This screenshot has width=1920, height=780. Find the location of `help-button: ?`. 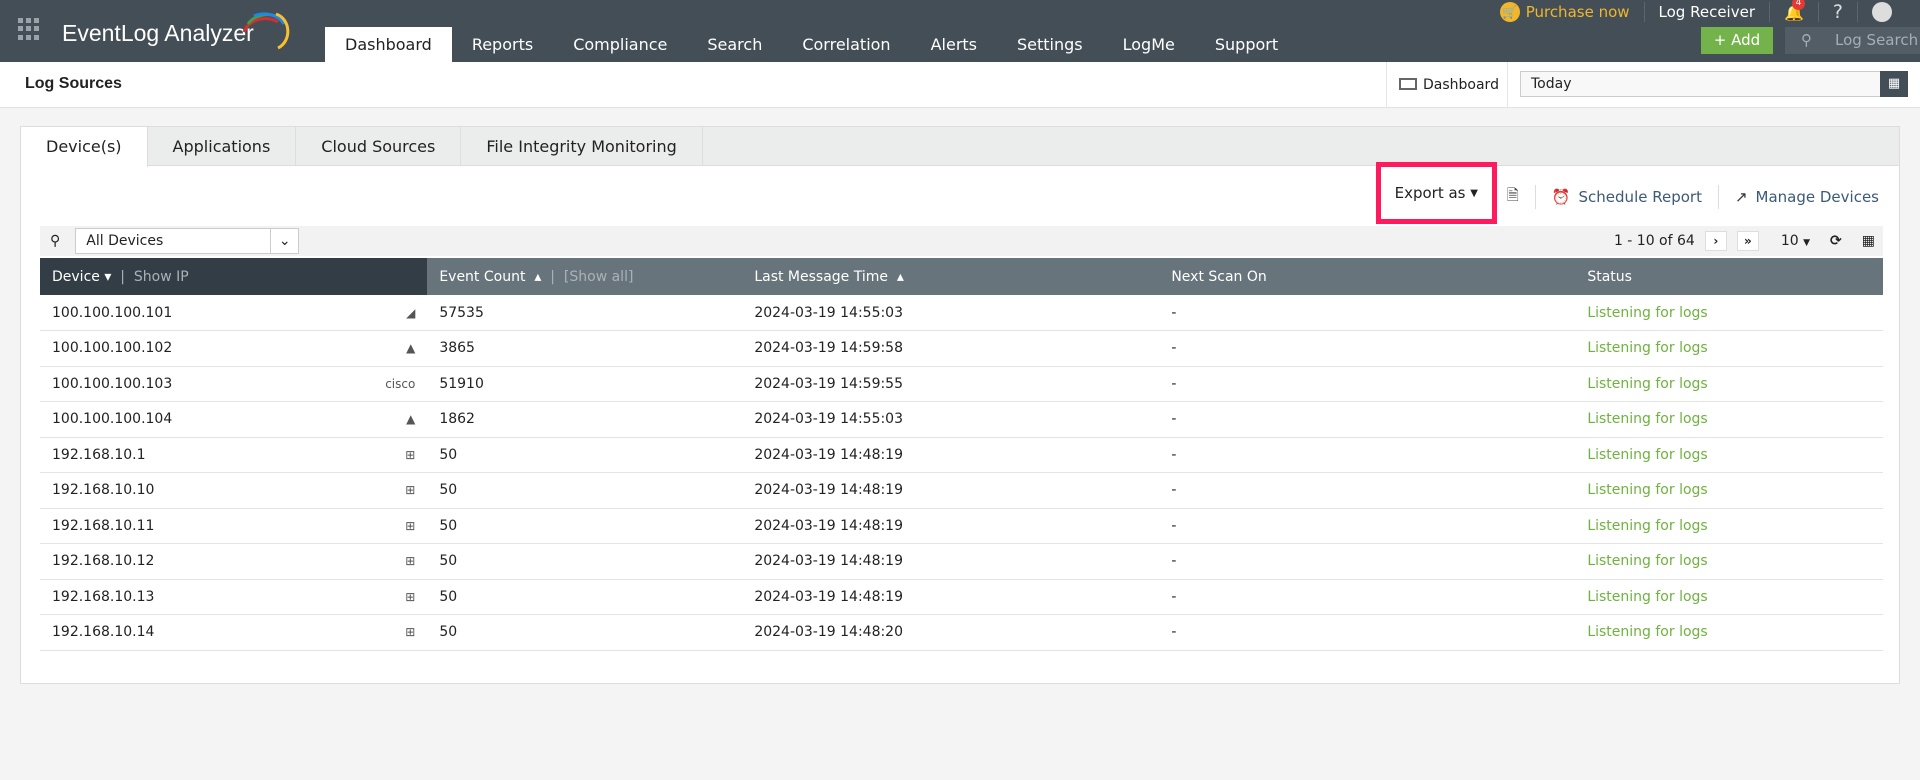

help-button: ? is located at coordinates (1838, 12).